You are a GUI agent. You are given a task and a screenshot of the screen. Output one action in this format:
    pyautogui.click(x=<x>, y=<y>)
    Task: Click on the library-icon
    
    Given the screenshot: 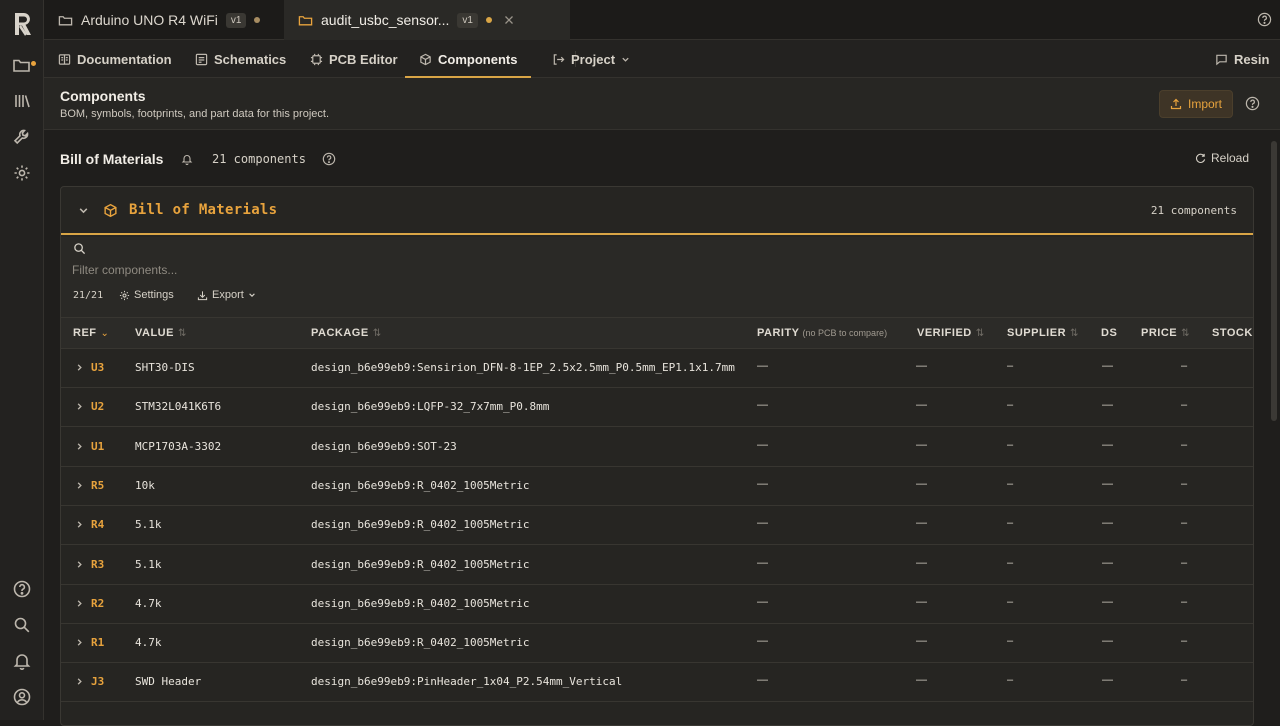 What is the action you would take?
    pyautogui.click(x=22, y=101)
    